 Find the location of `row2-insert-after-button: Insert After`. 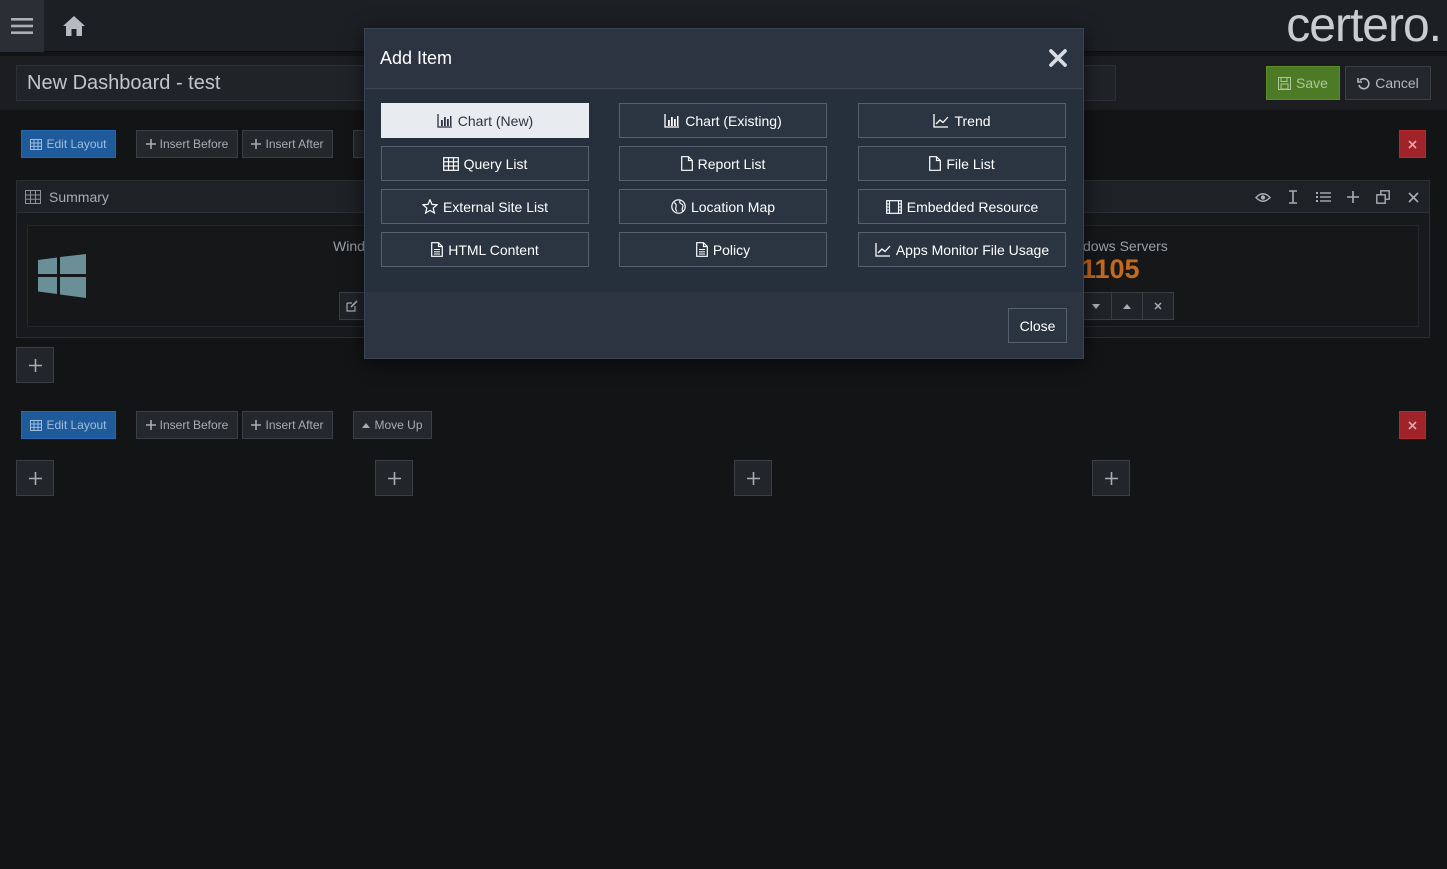

row2-insert-after-button: Insert After is located at coordinates (287, 425).